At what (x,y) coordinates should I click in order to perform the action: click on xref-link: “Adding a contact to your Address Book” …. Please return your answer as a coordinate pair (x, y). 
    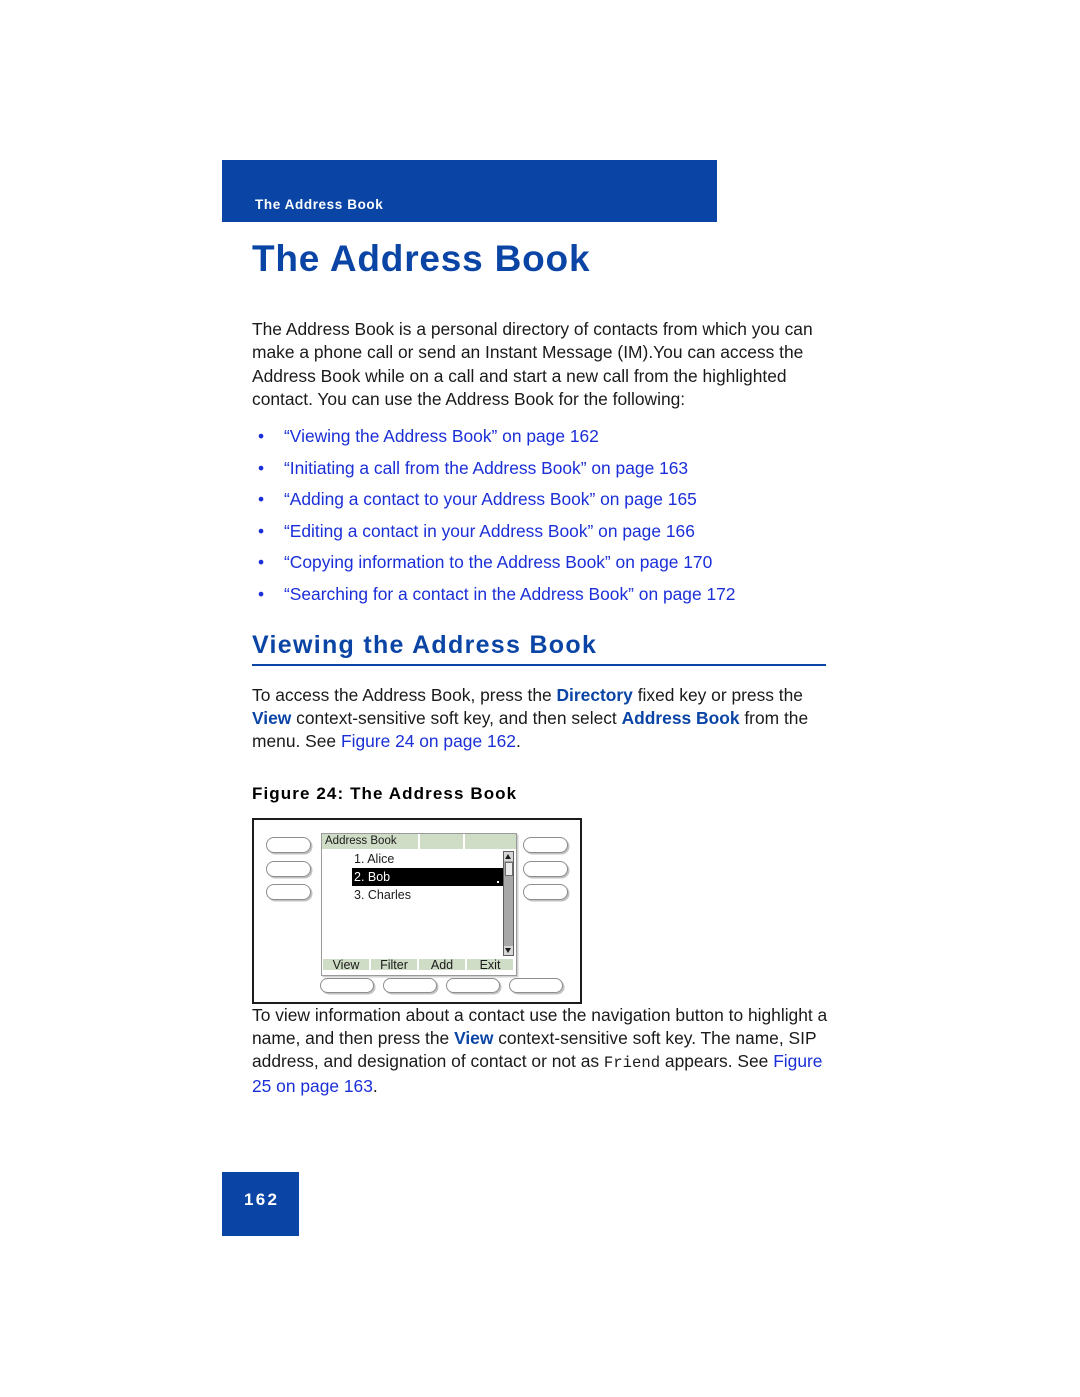
    Looking at the image, I should click on (490, 499).